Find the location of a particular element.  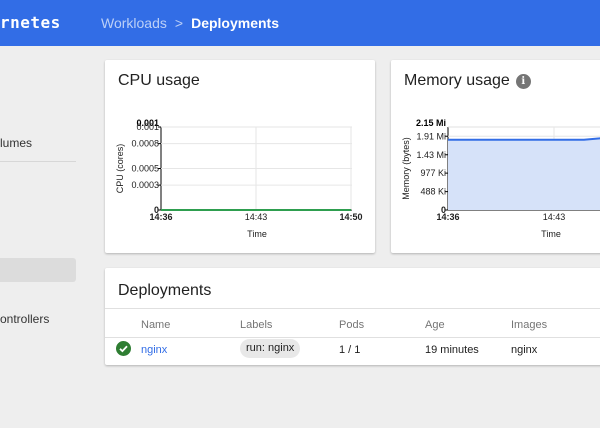

memory-y-tick-label: 0 is located at coordinates (443, 210).